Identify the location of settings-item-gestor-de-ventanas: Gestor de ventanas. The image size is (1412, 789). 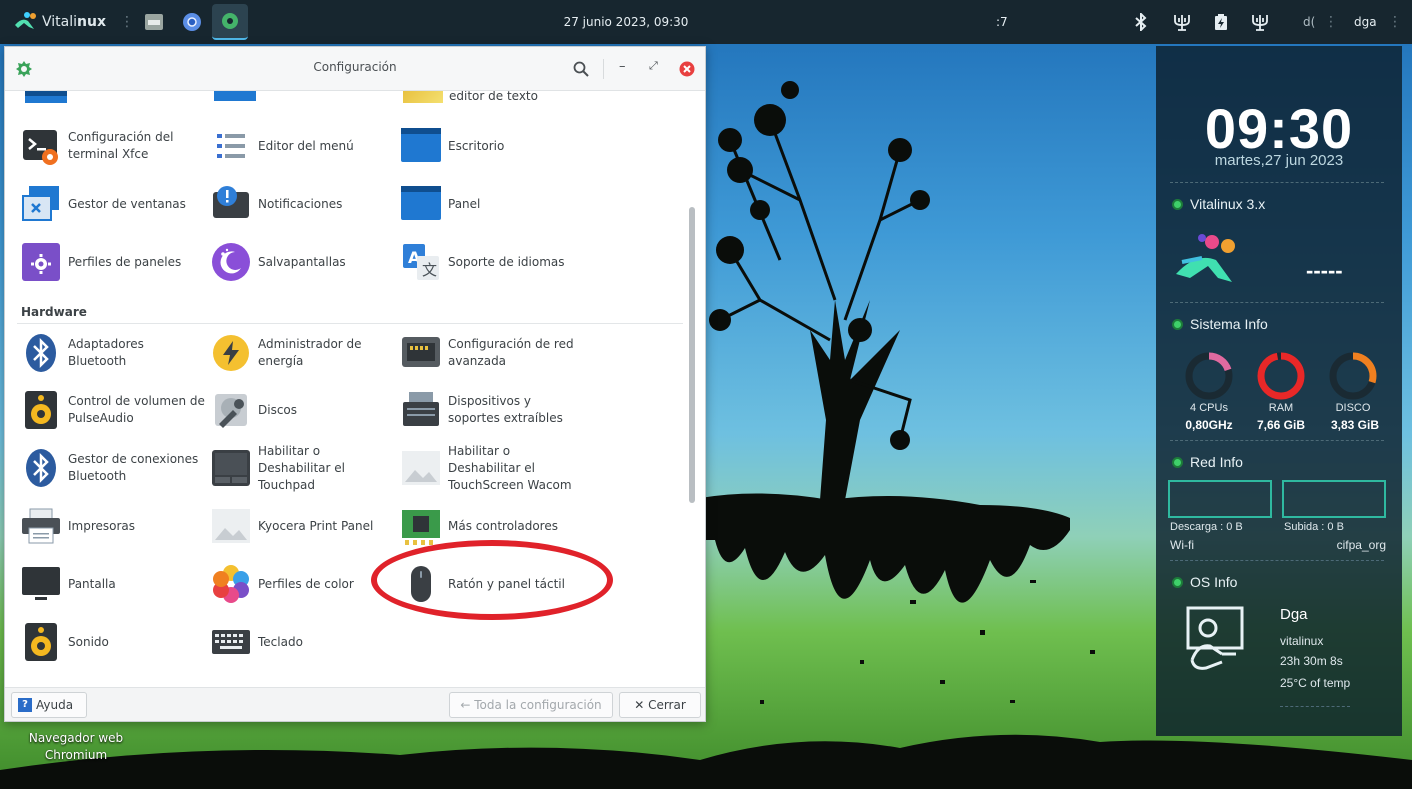
(113, 204).